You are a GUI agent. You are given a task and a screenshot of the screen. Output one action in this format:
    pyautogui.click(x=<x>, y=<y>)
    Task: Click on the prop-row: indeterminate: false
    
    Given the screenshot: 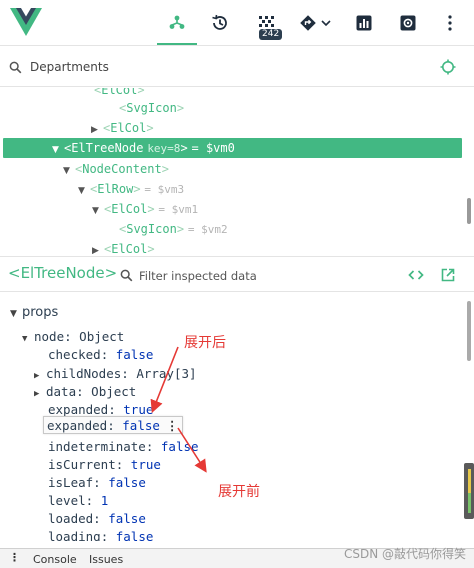 What is the action you would take?
    pyautogui.click(x=123, y=447)
    